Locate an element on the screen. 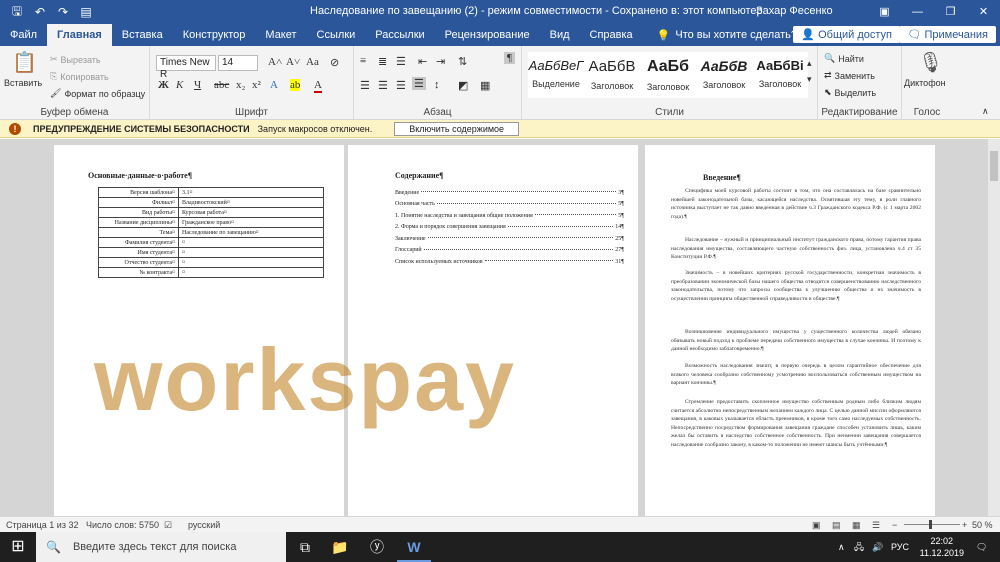 The height and width of the screenshot is (562, 1000). tab-home: Главная is located at coordinates (79, 35).